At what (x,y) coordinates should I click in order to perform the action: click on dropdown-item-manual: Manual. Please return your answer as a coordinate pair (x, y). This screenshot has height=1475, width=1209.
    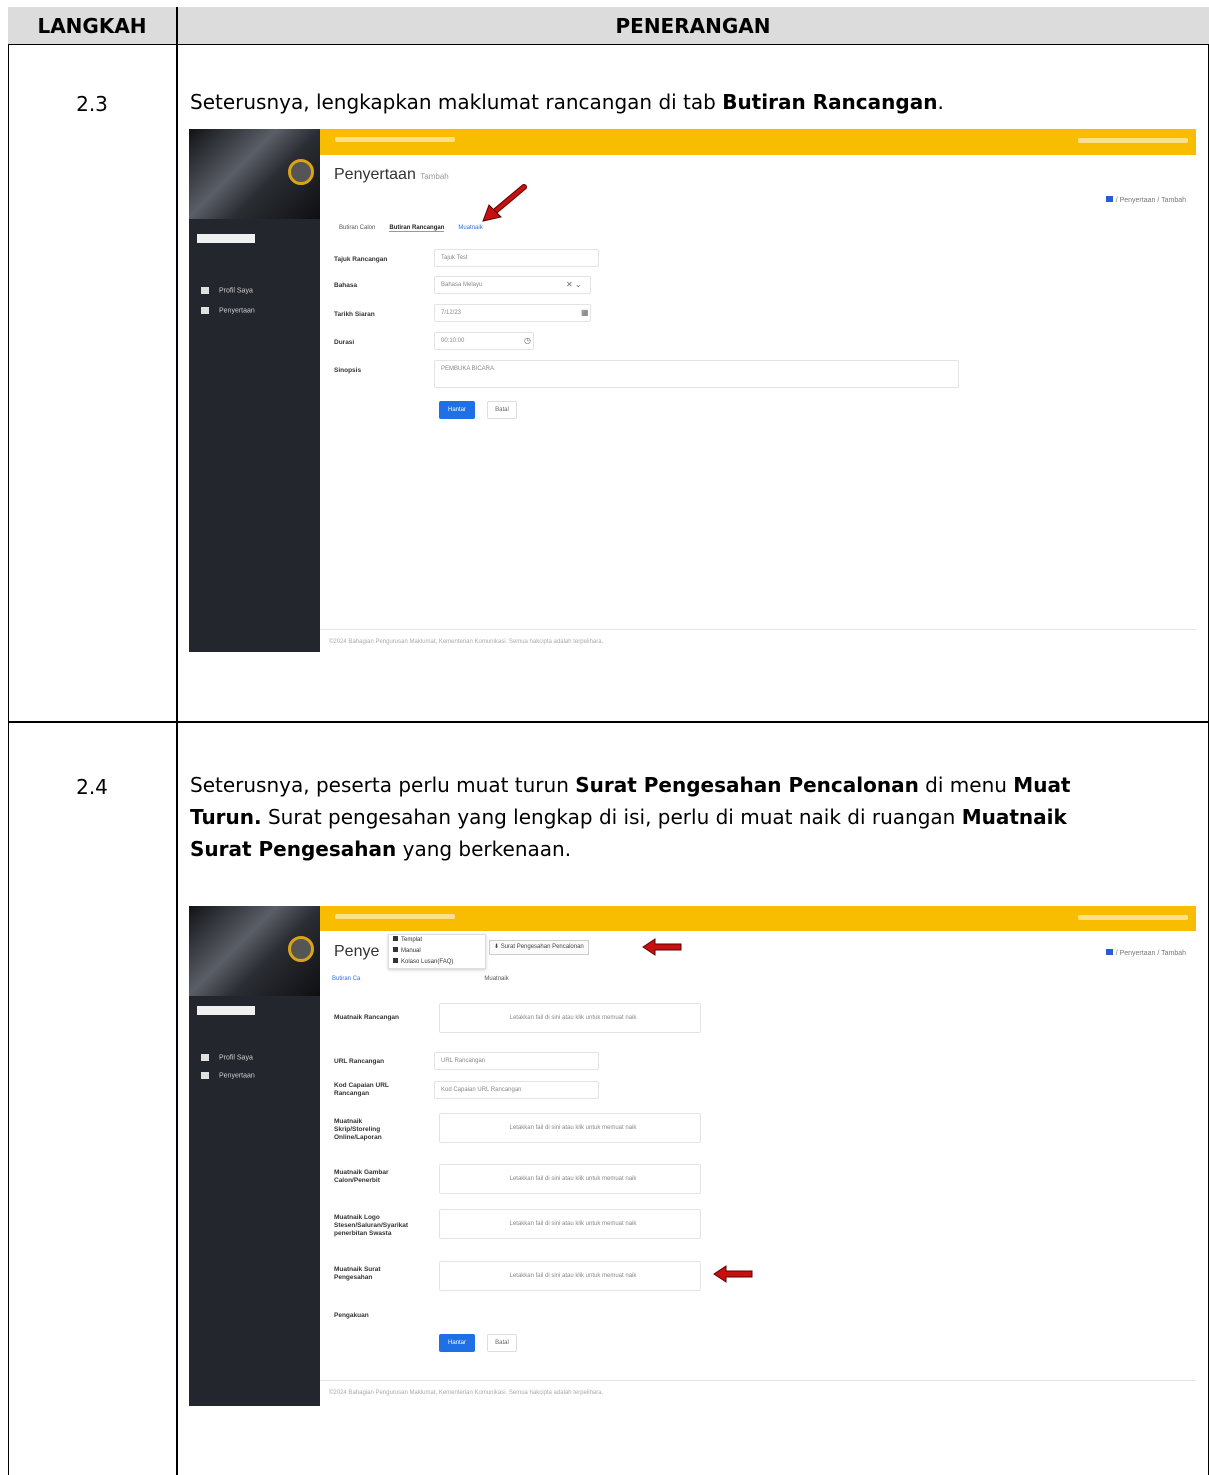
    Looking at the image, I should click on (437, 951).